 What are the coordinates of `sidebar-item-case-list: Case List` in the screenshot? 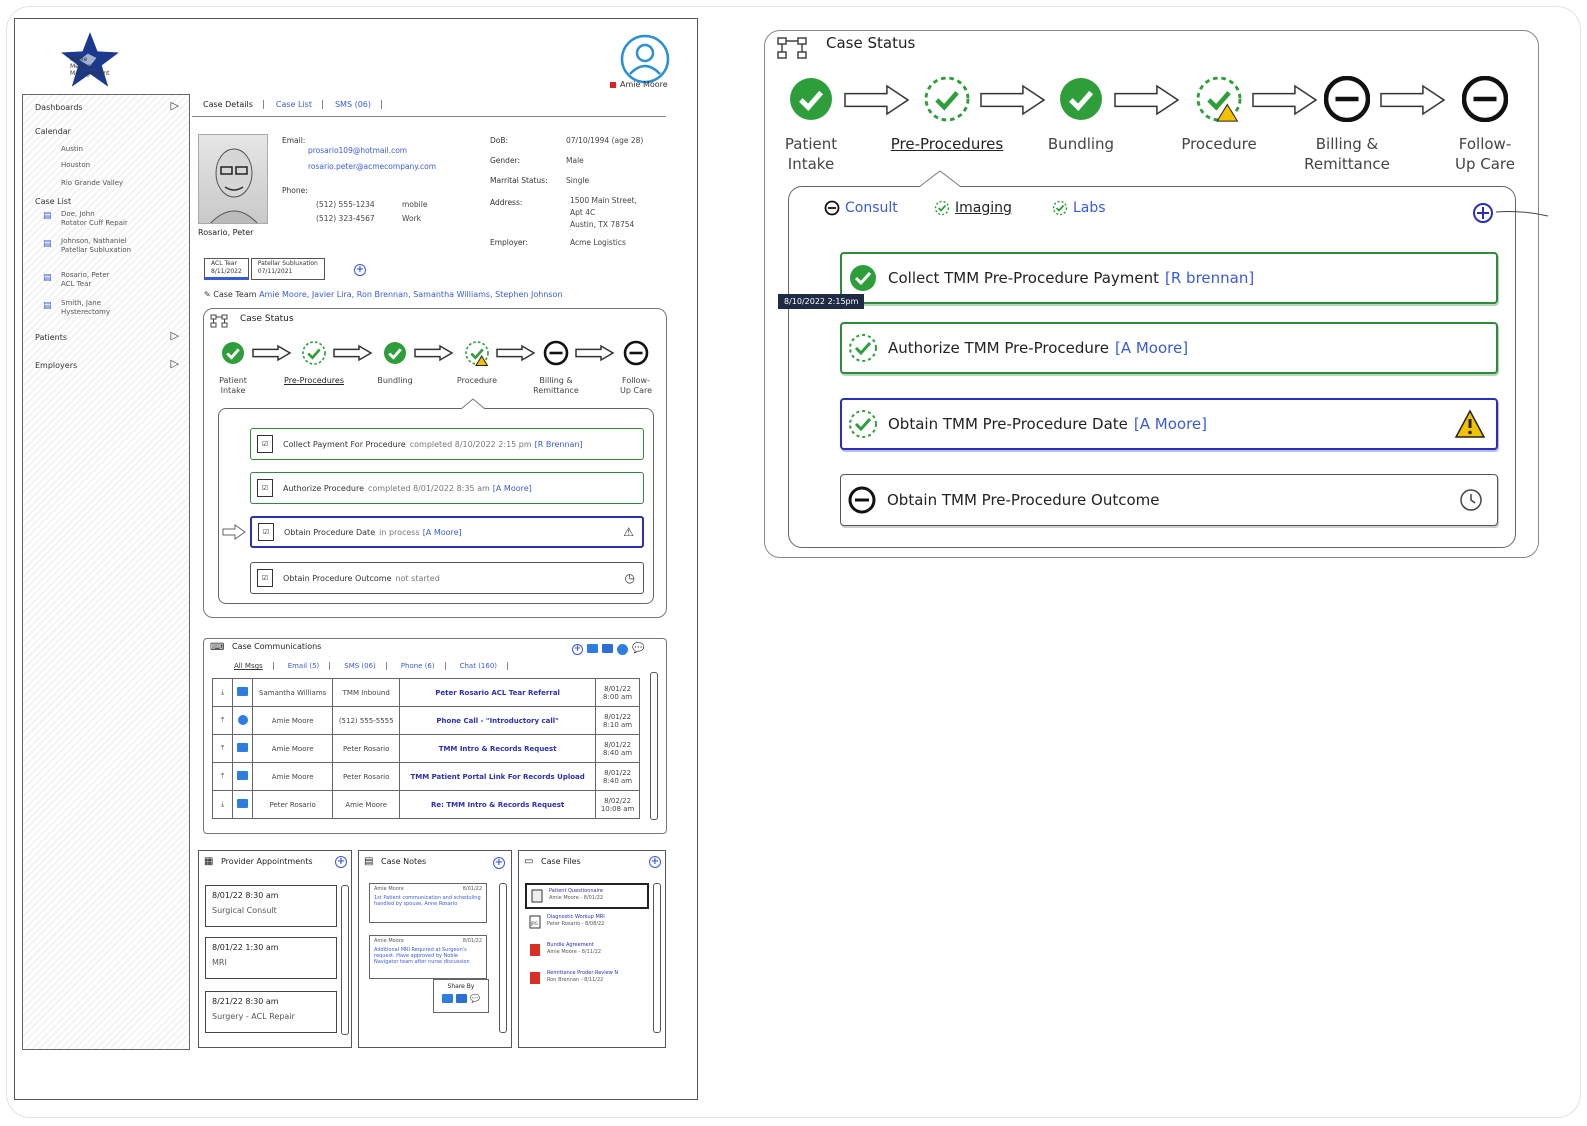 It's located at (53, 201).